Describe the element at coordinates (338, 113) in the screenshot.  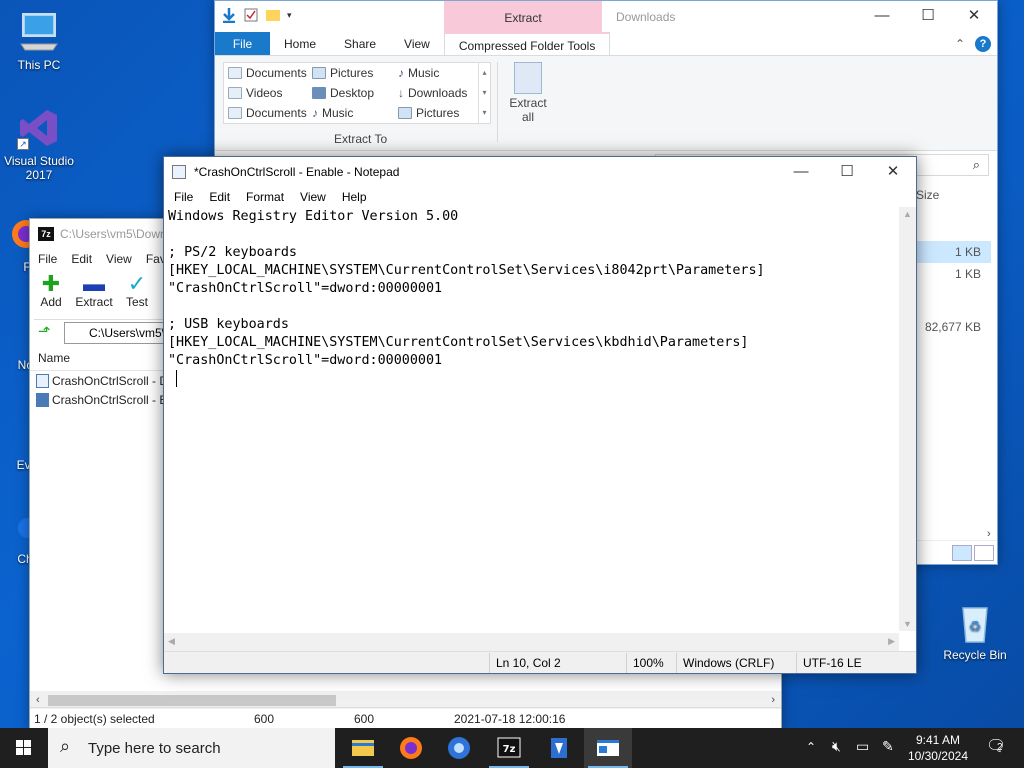
I see `item-label: Music` at that location.